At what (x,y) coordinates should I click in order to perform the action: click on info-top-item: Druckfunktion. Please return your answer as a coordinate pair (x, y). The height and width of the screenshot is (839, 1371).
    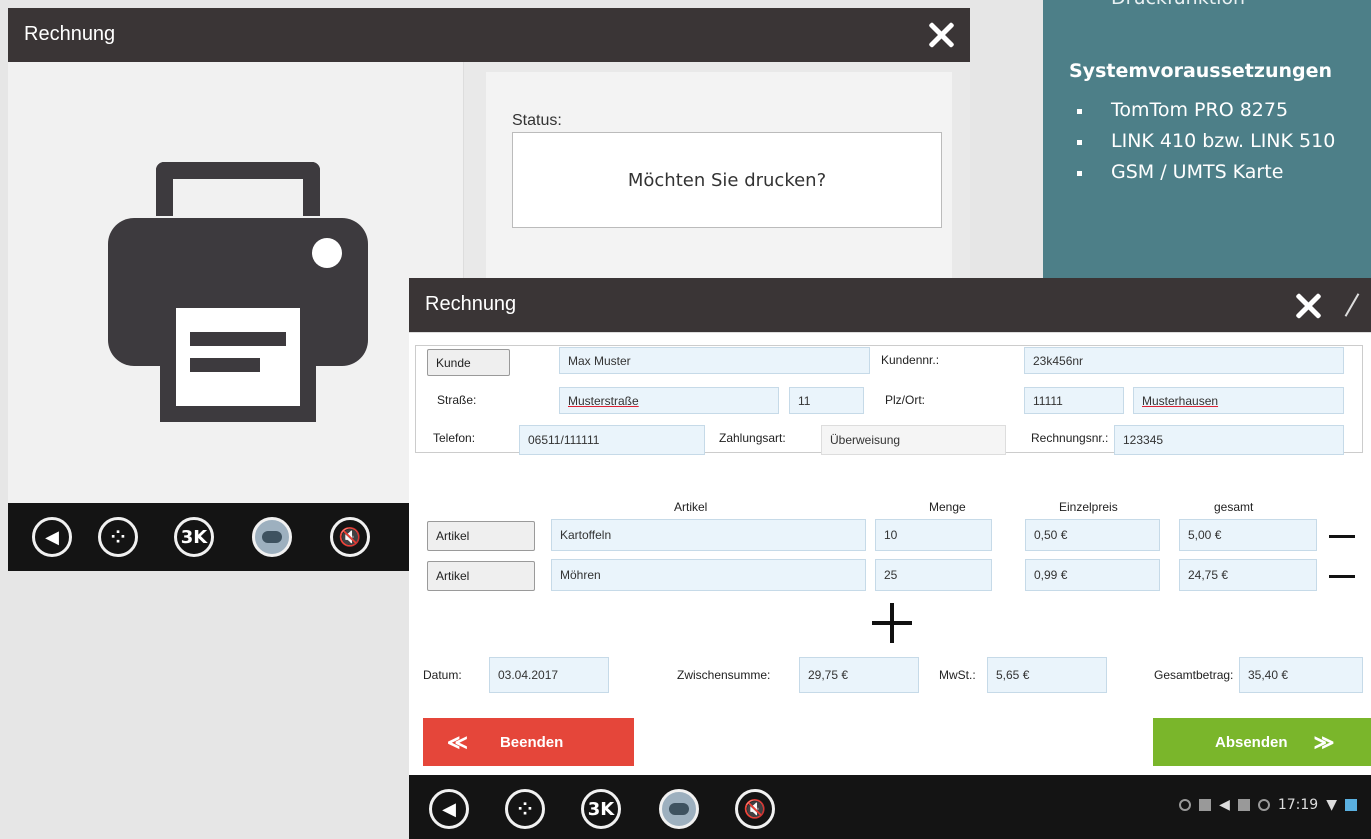
    Looking at the image, I should click on (1178, 4).